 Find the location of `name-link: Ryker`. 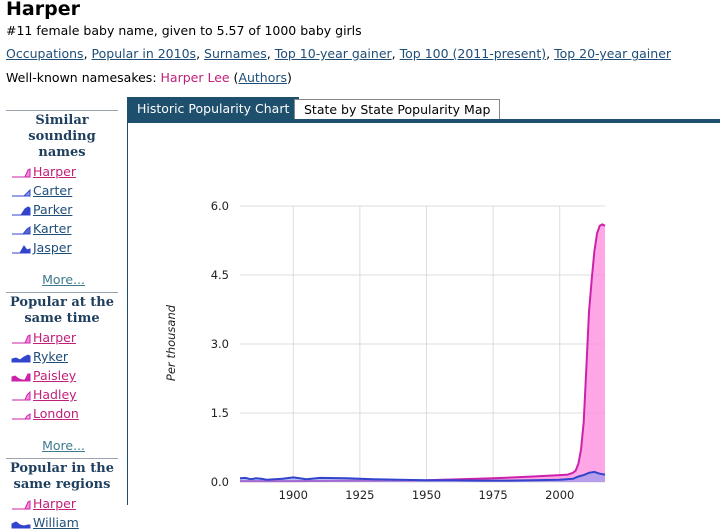

name-link: Ryker is located at coordinates (50, 356).